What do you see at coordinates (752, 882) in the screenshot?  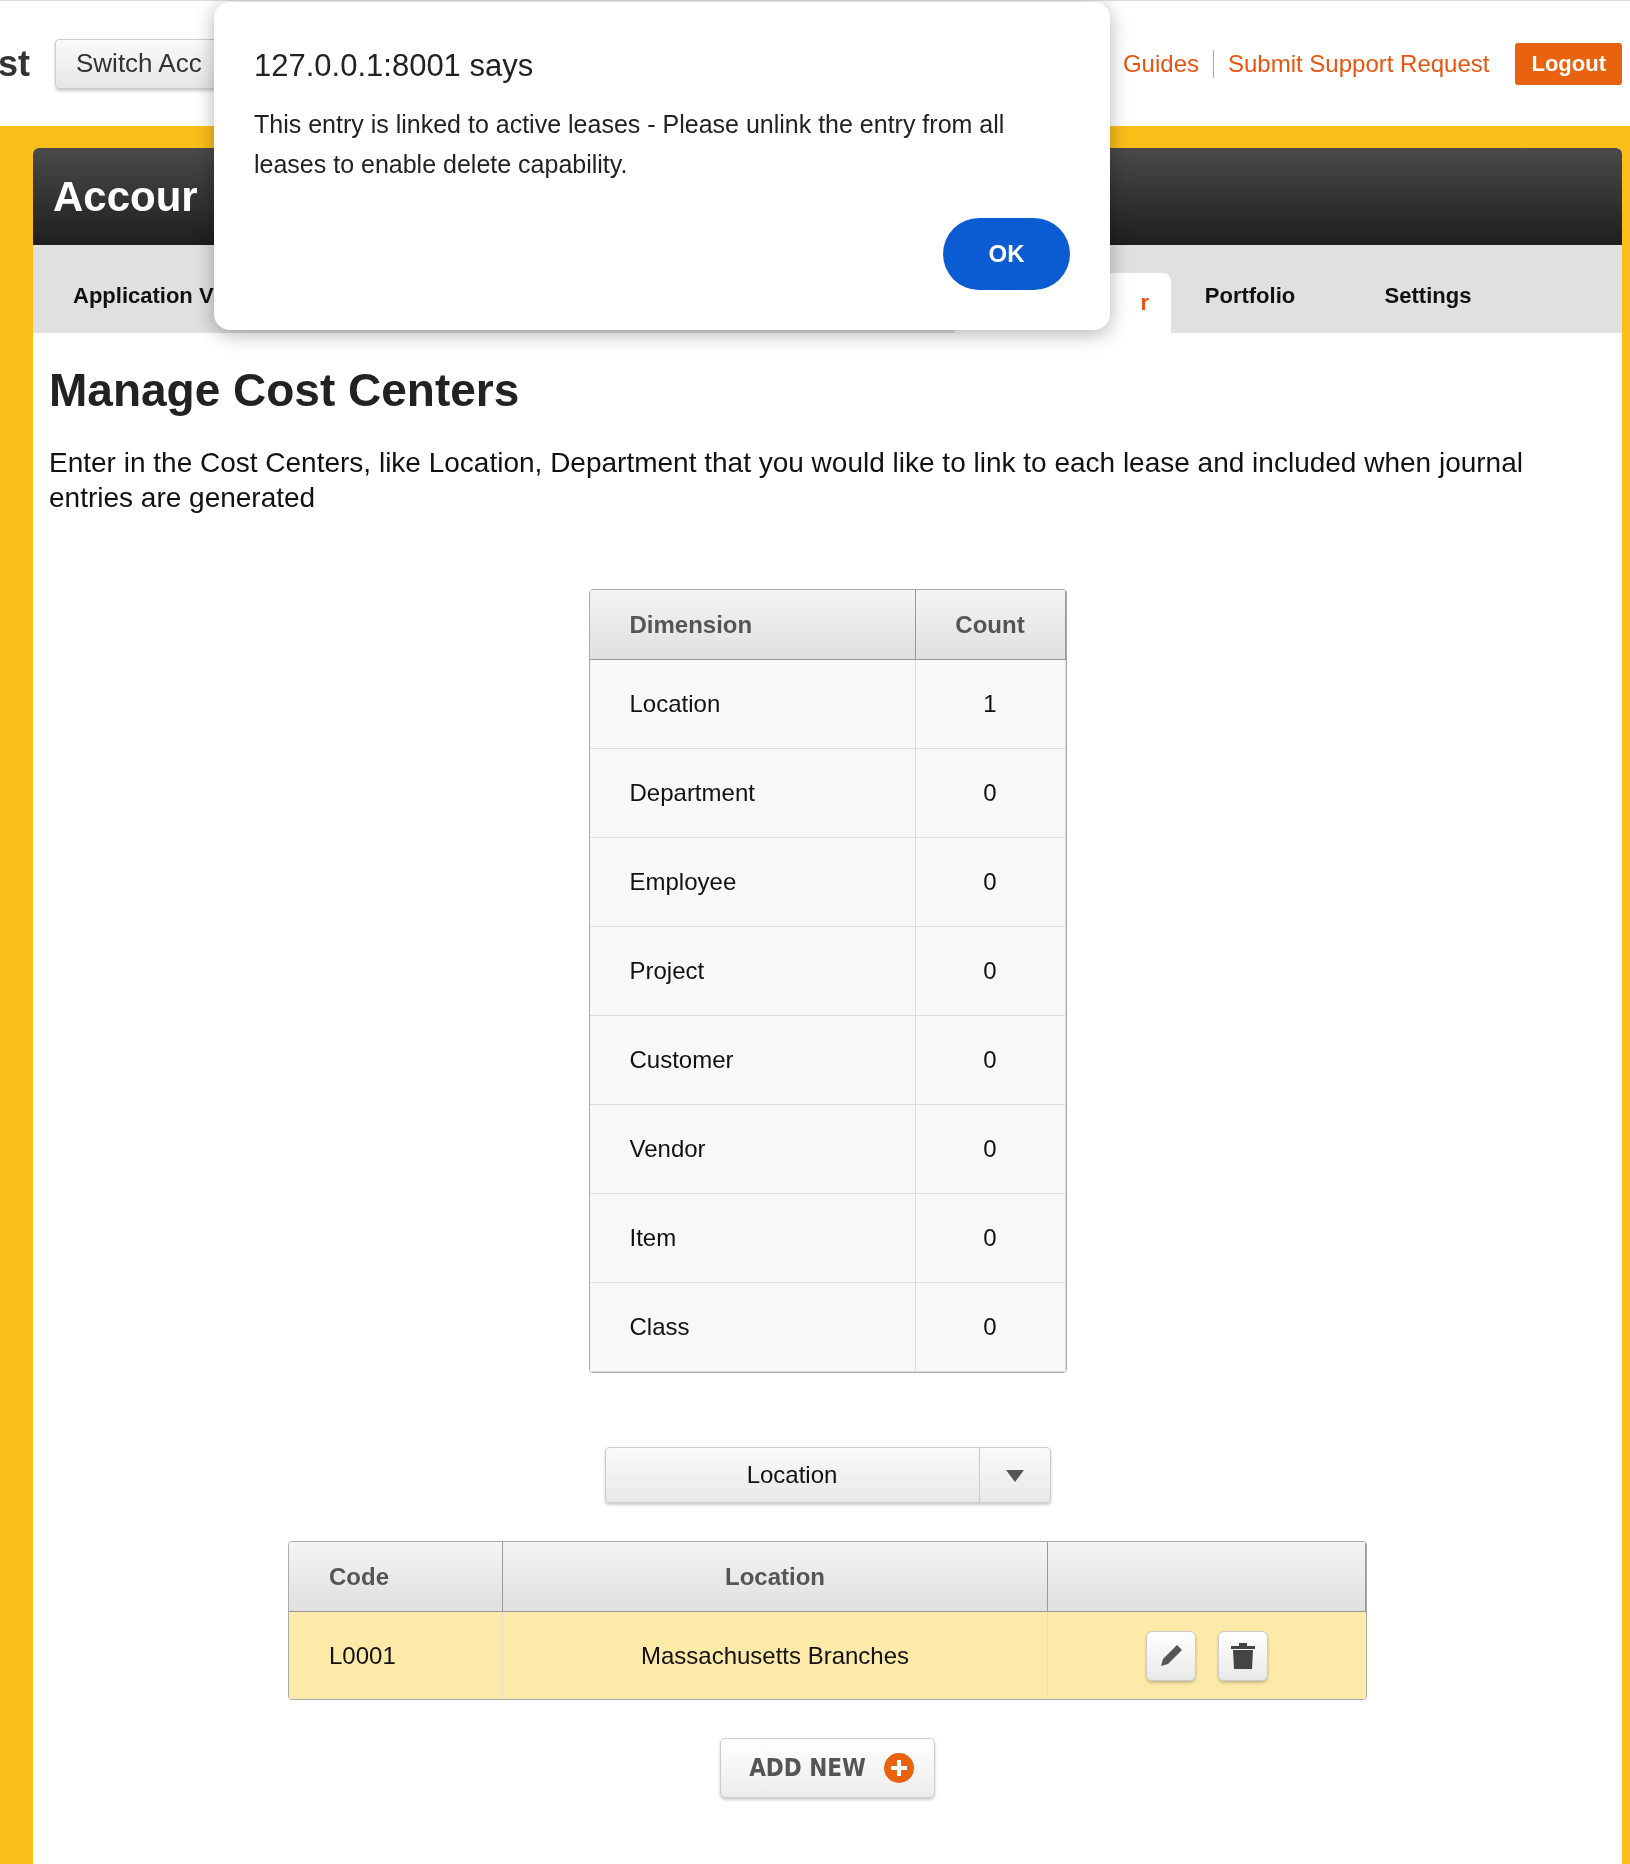 I see `table-cell: Employee` at bounding box center [752, 882].